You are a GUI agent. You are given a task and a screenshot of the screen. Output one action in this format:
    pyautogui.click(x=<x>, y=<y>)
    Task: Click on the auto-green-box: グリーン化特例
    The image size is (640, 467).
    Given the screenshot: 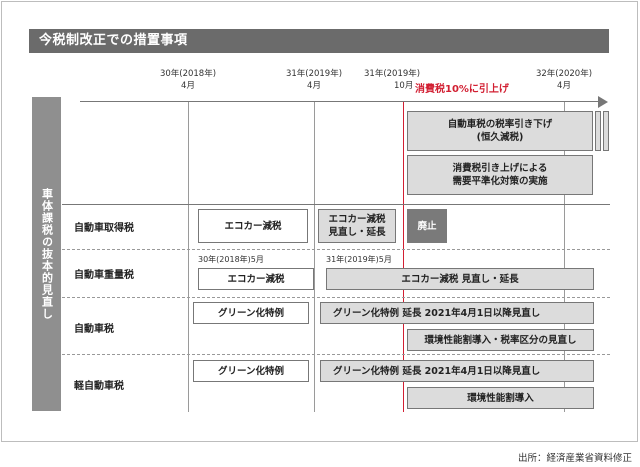 What is the action you would take?
    pyautogui.click(x=251, y=313)
    